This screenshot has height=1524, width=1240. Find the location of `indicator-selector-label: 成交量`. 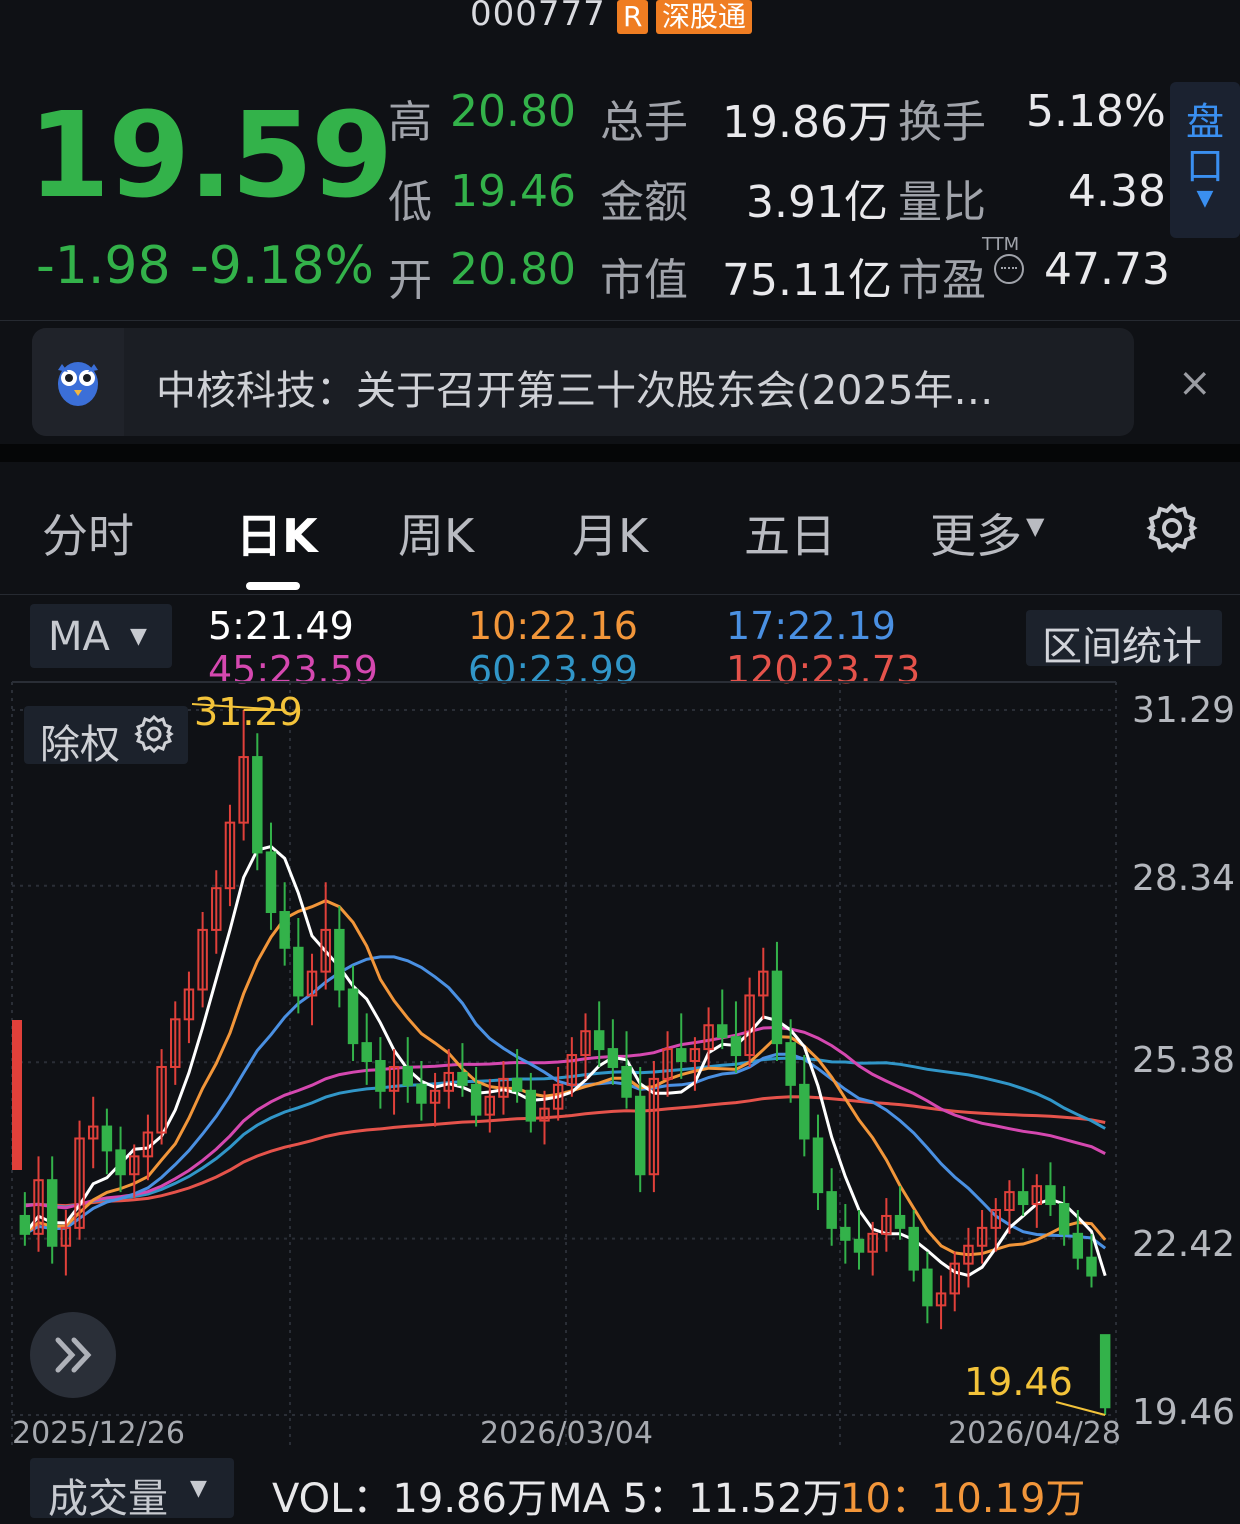

indicator-selector-label: 成交量 is located at coordinates (108, 1499).